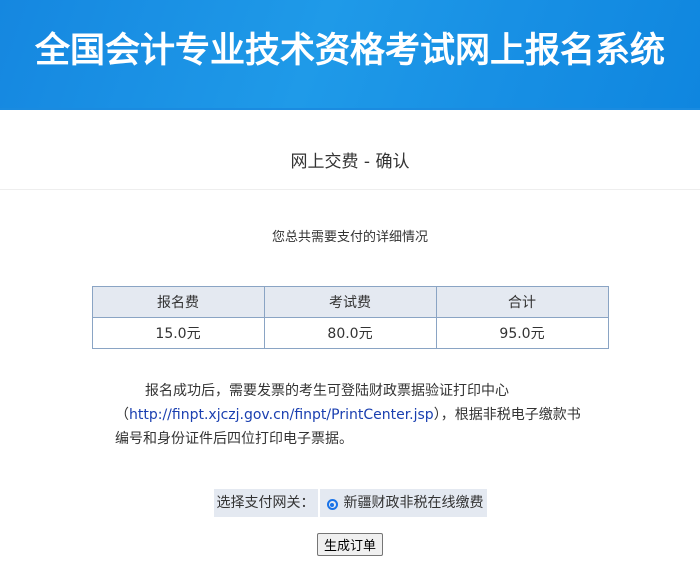 The image size is (700, 564). What do you see at coordinates (522, 302) in the screenshot?
I see `header-total: 合计` at bounding box center [522, 302].